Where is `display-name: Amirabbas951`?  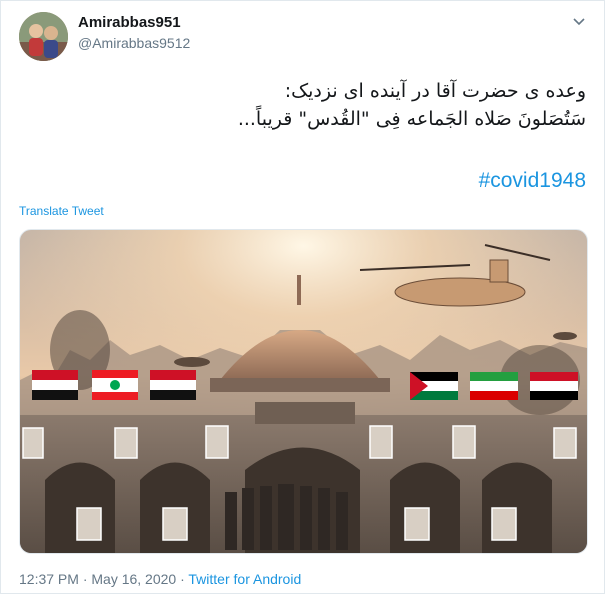
display-name: Amirabbas951 is located at coordinates (129, 22).